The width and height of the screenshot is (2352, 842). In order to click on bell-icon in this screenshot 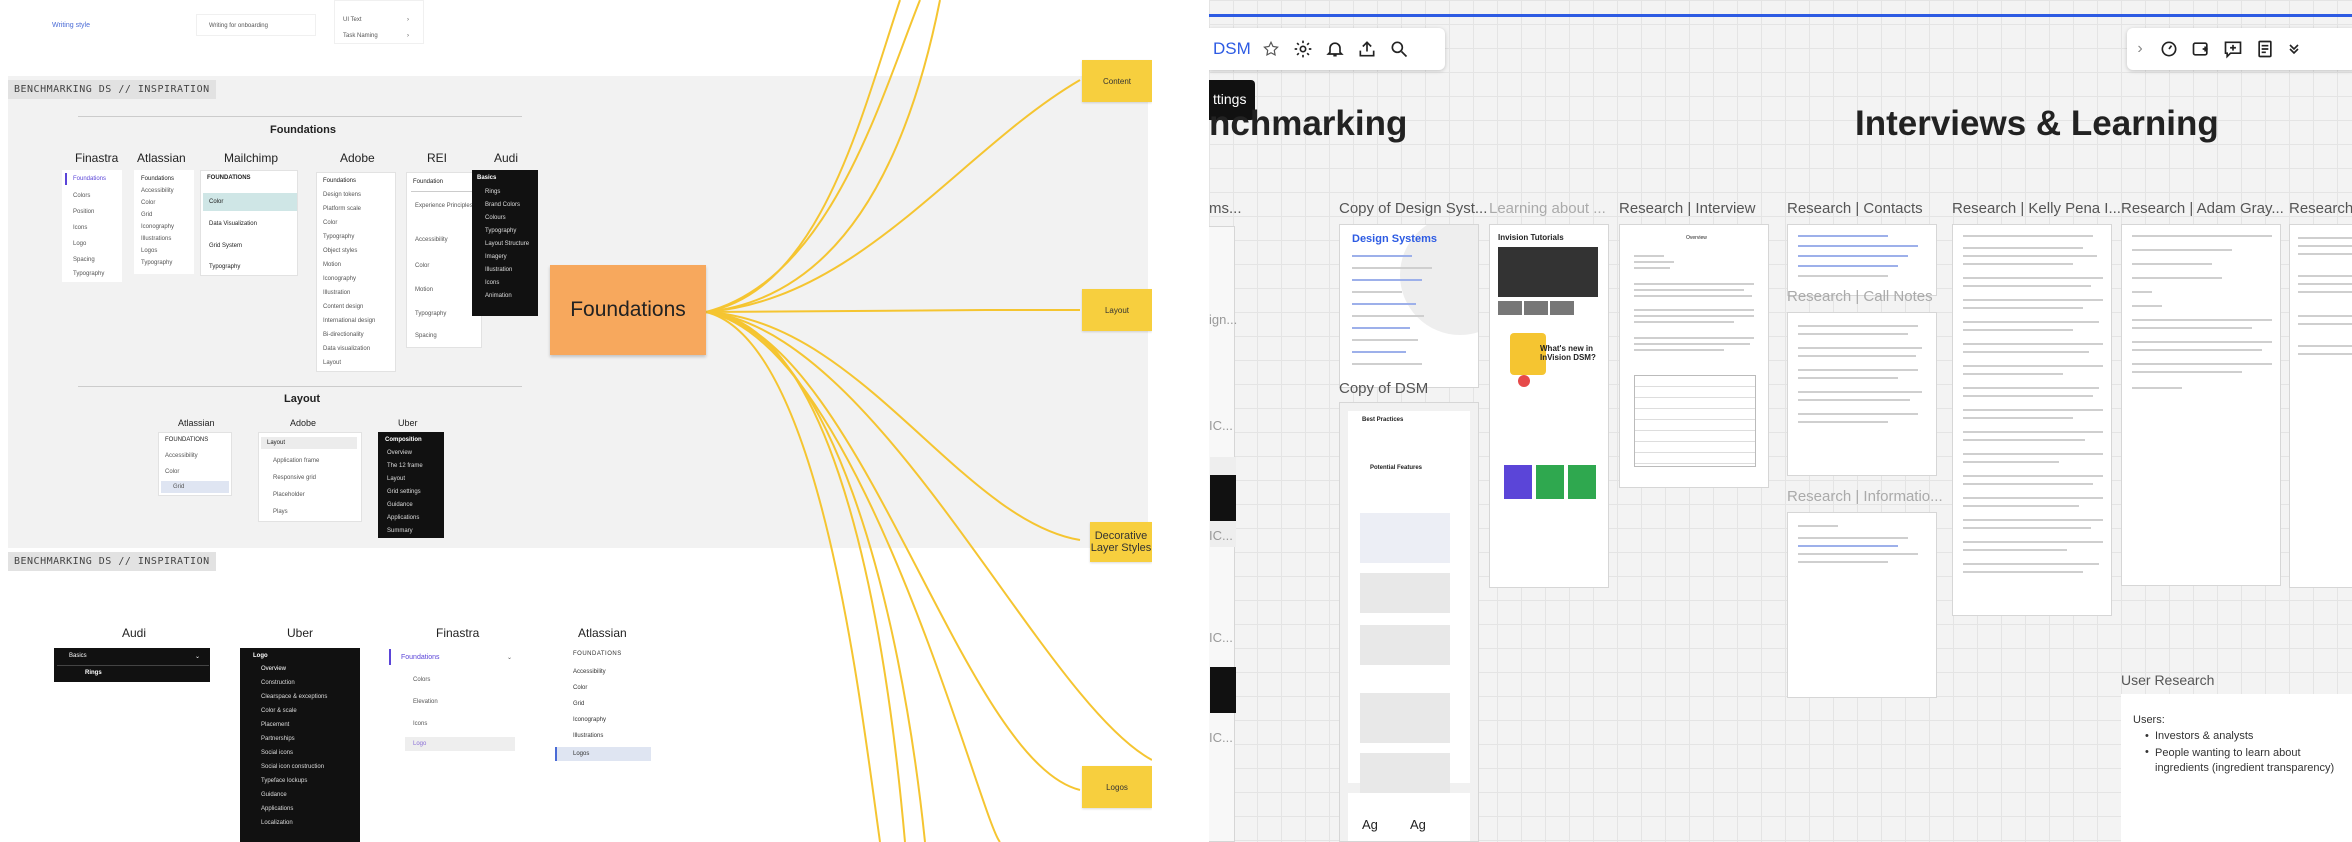, I will do `click(1335, 49)`.